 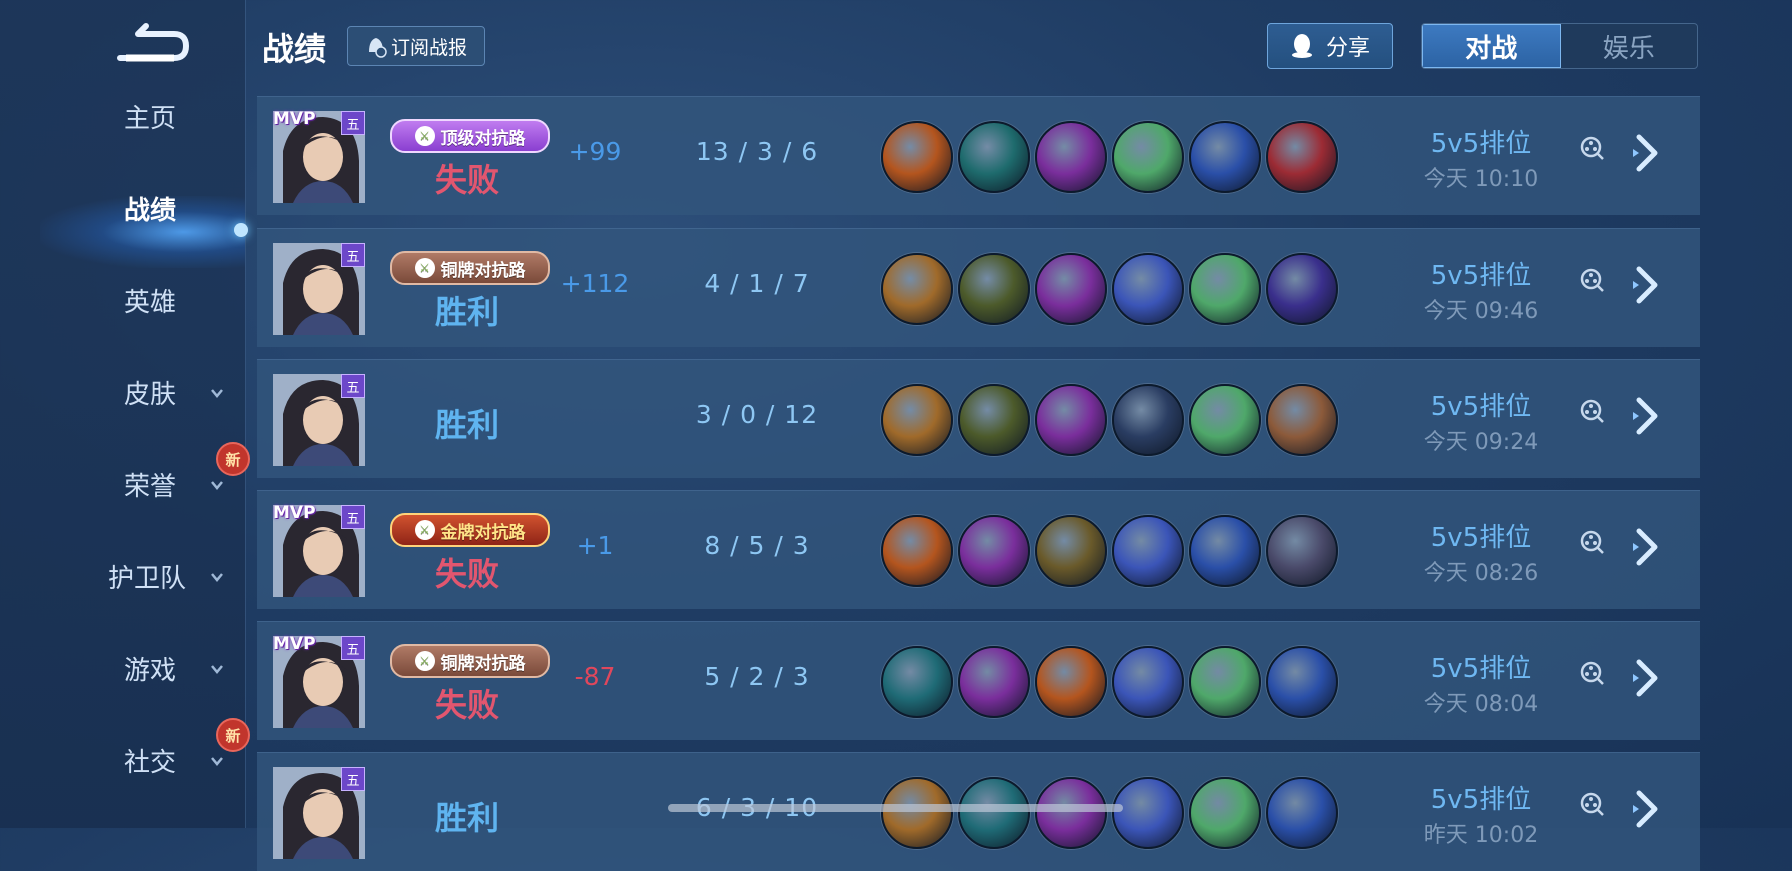 I want to click on page-title: 战绩, so click(x=294, y=49).